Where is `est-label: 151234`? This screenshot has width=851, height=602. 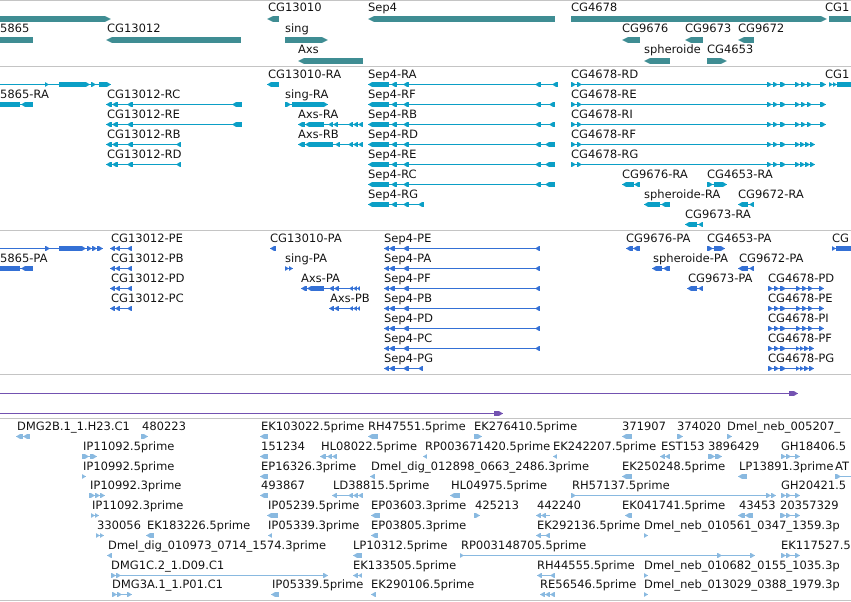 est-label: 151234 is located at coordinates (283, 446).